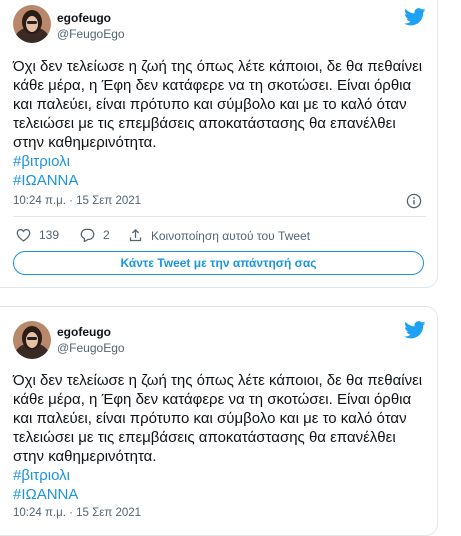 This screenshot has width=461, height=536. Describe the element at coordinates (231, 235) in the screenshot. I see `share-label: Κοινοποίηση αυτού του Tweet` at that location.